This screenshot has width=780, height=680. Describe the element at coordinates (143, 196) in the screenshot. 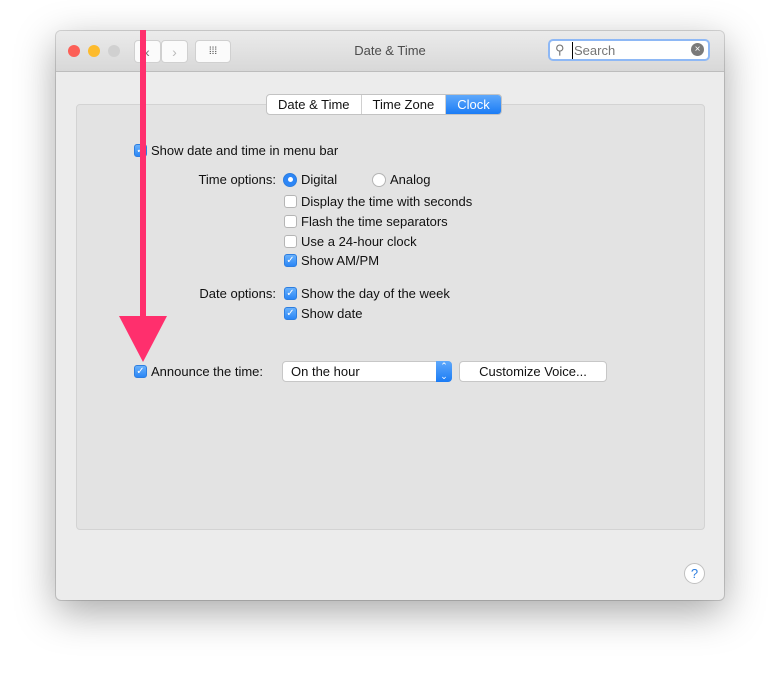

I see `annotation-arrow` at that location.